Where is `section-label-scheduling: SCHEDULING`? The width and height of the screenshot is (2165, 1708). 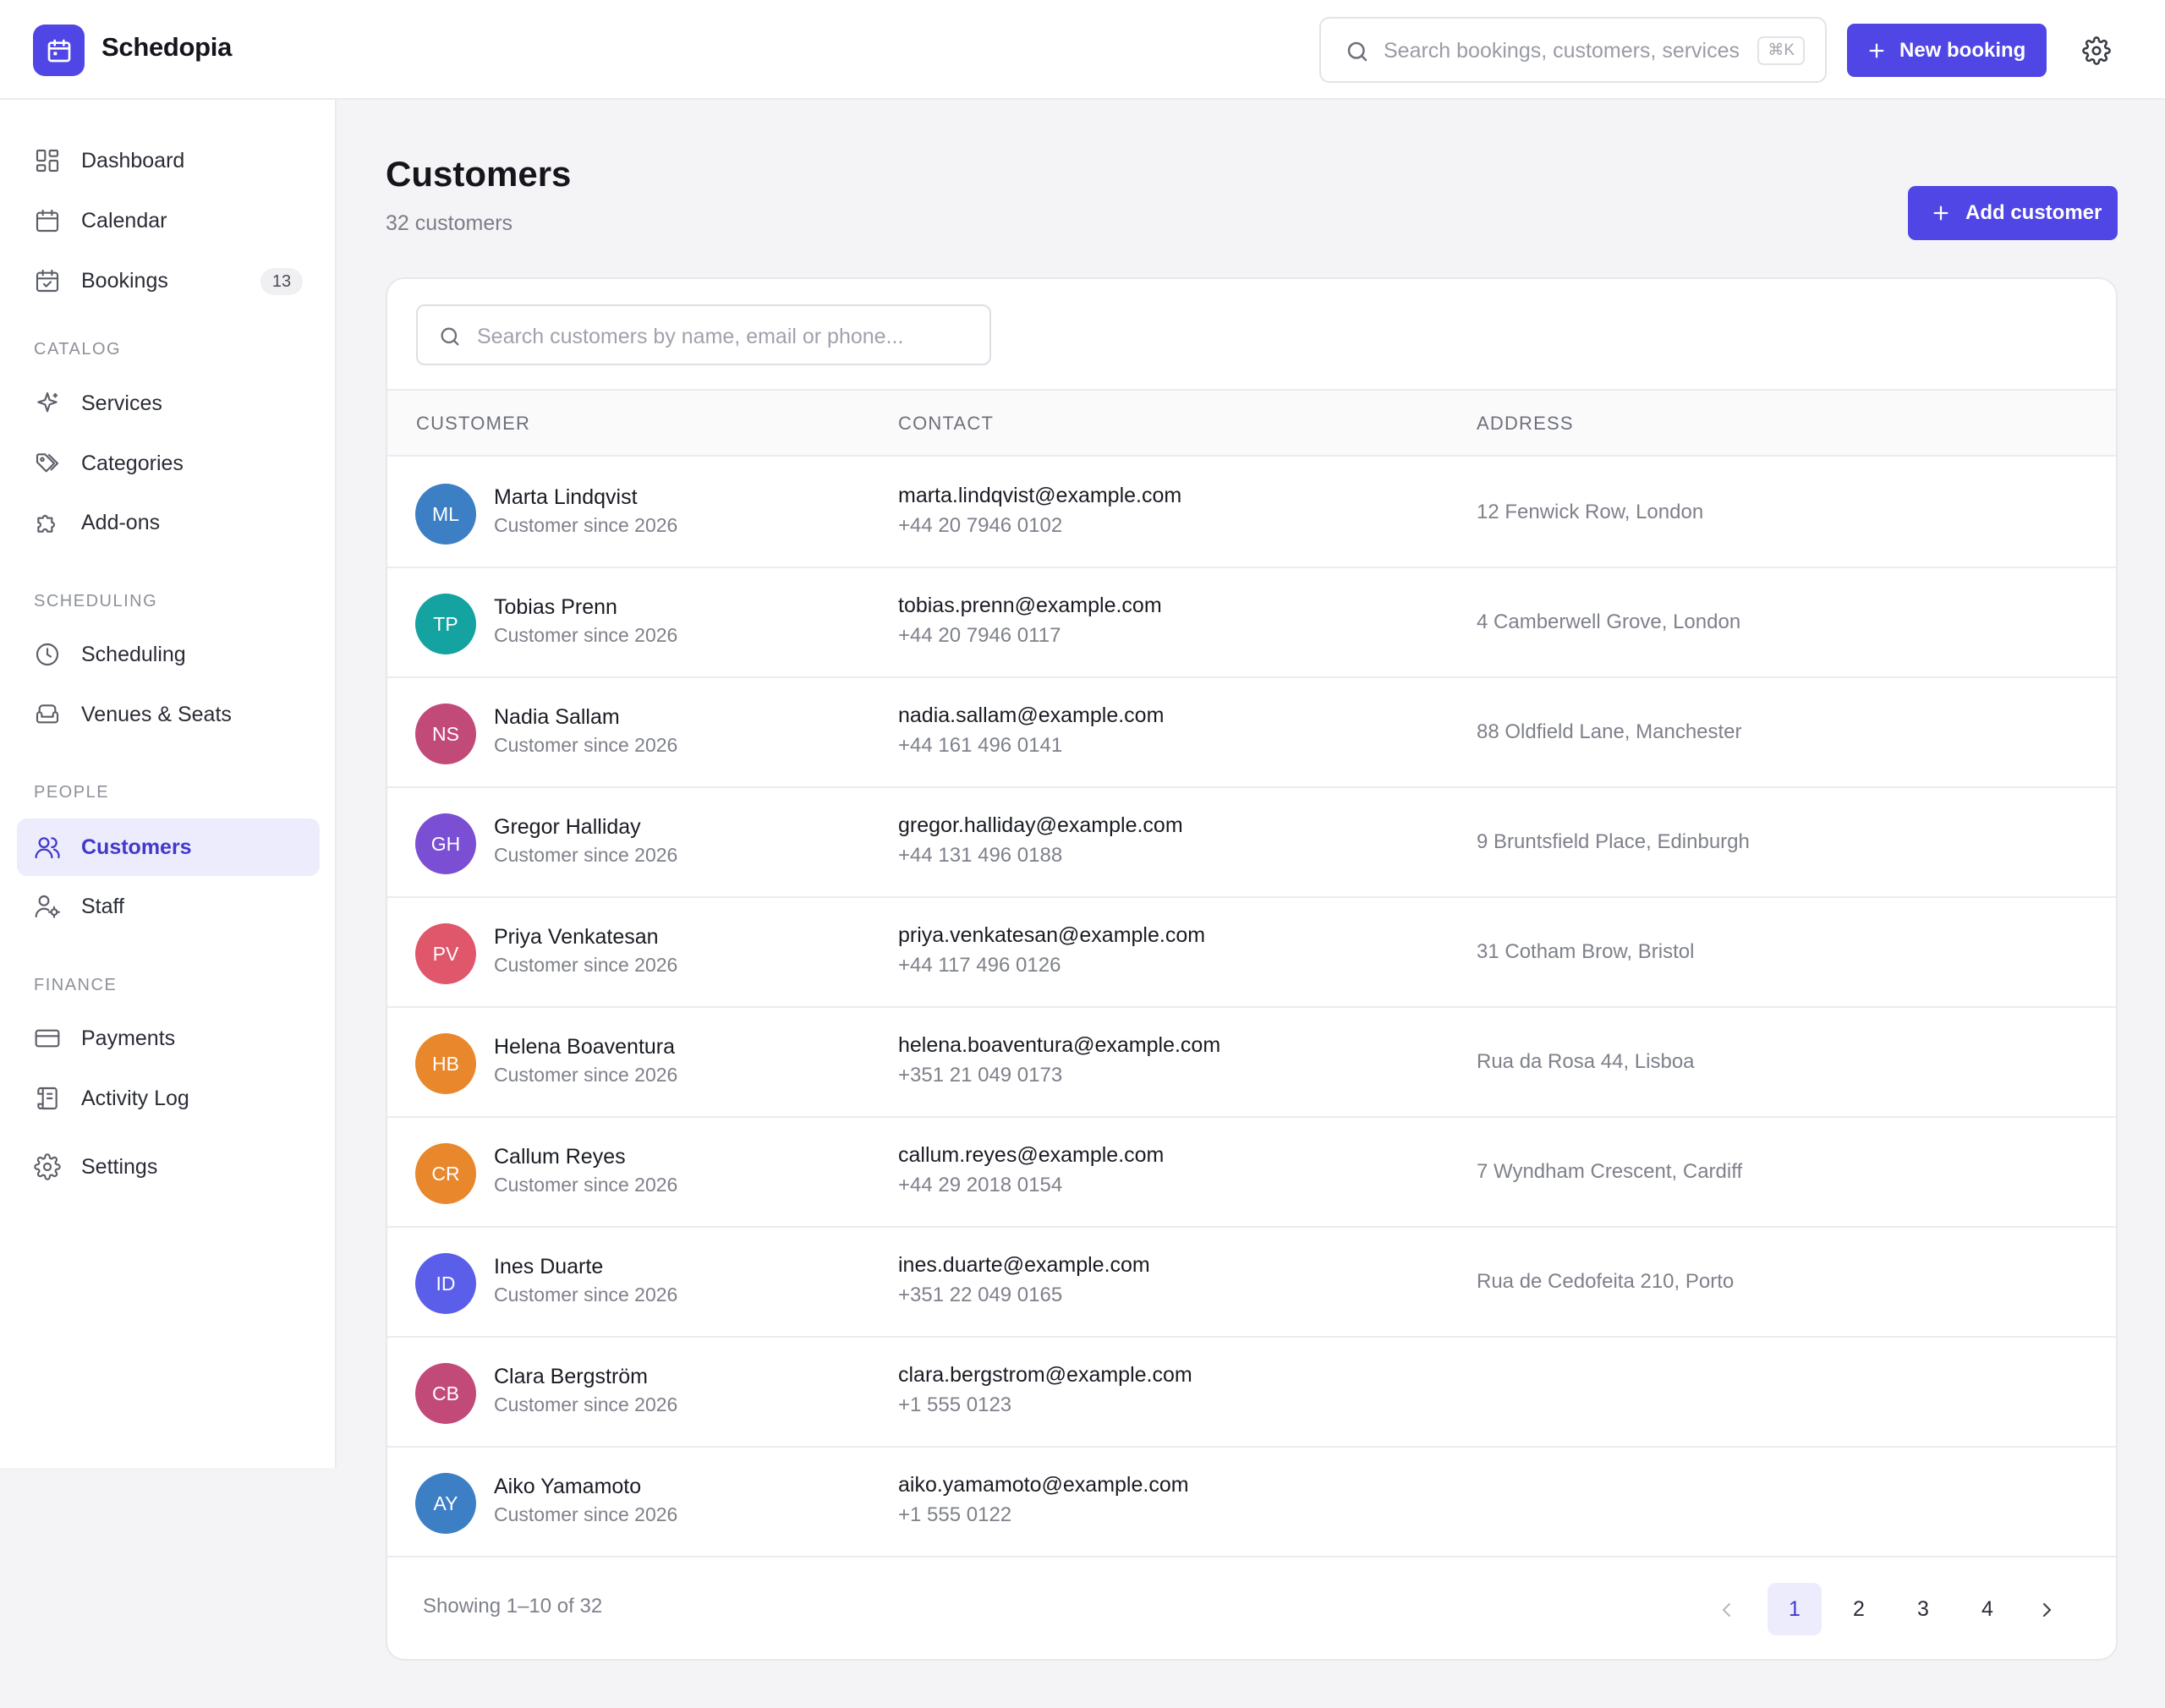 section-label-scheduling: SCHEDULING is located at coordinates (96, 601).